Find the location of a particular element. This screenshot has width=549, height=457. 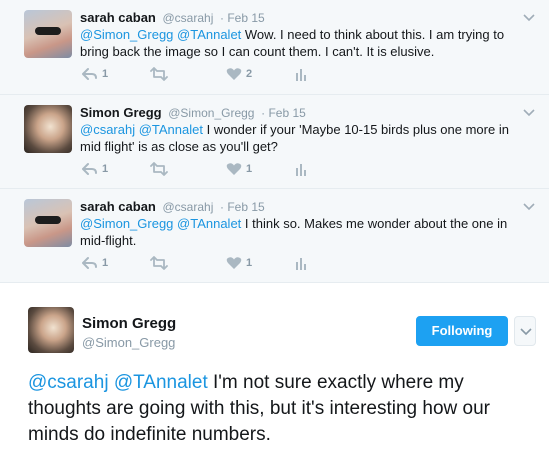

like-count: 2 is located at coordinates (249, 74).